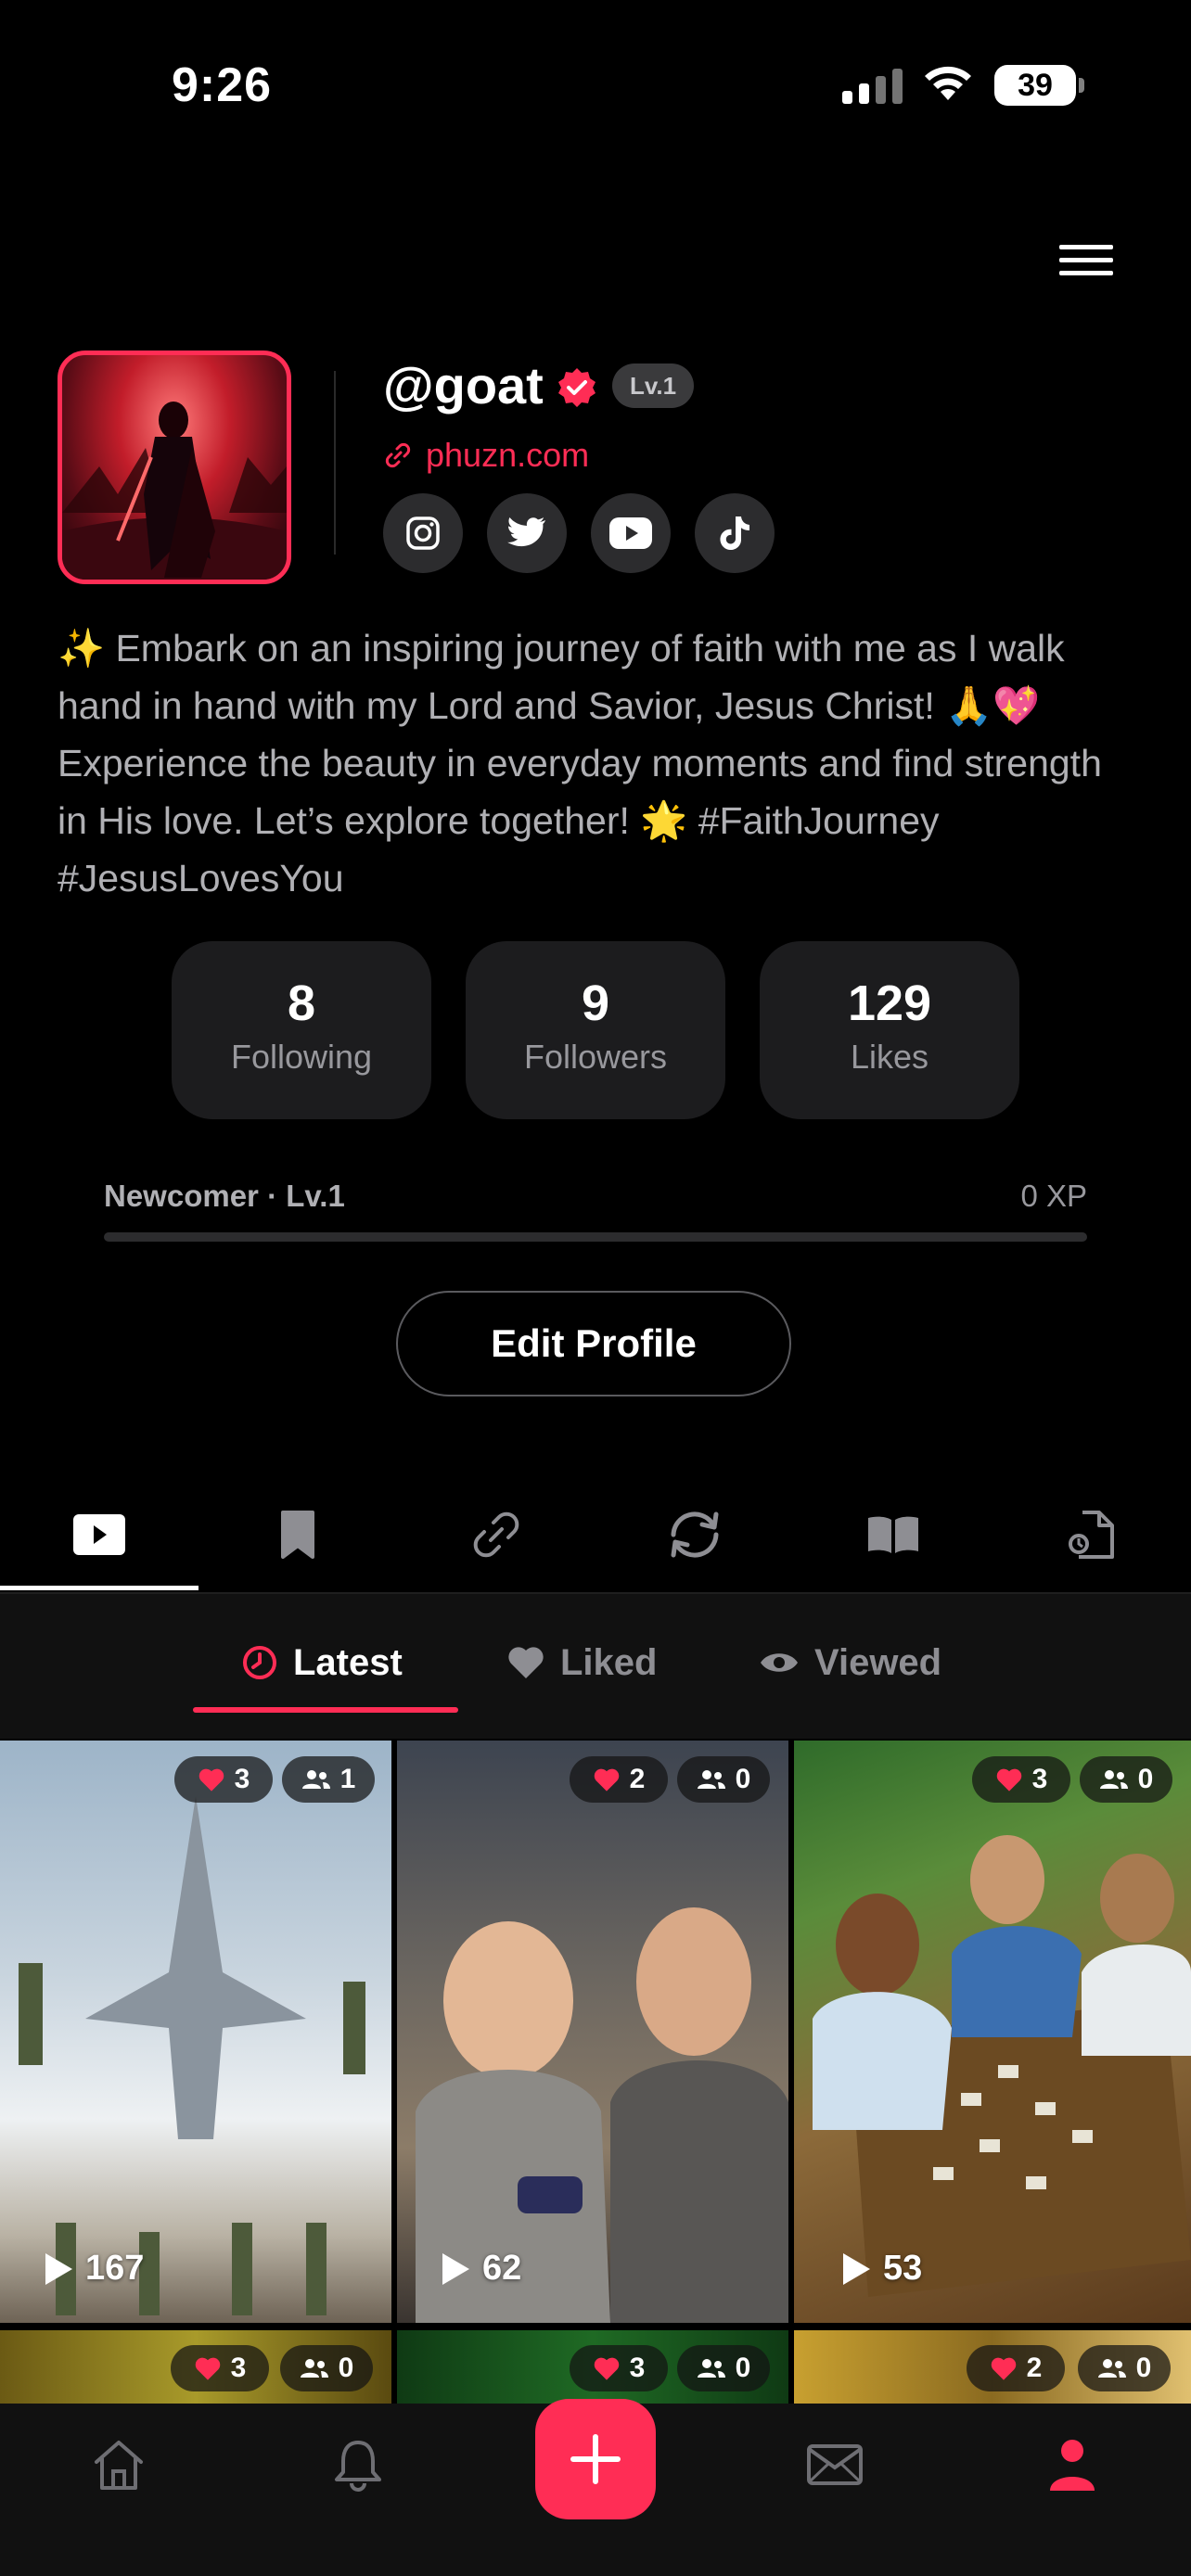 This screenshot has width=1191, height=2576. Describe the element at coordinates (609, 1662) in the screenshot. I see `subtab-liked-label: Liked` at that location.